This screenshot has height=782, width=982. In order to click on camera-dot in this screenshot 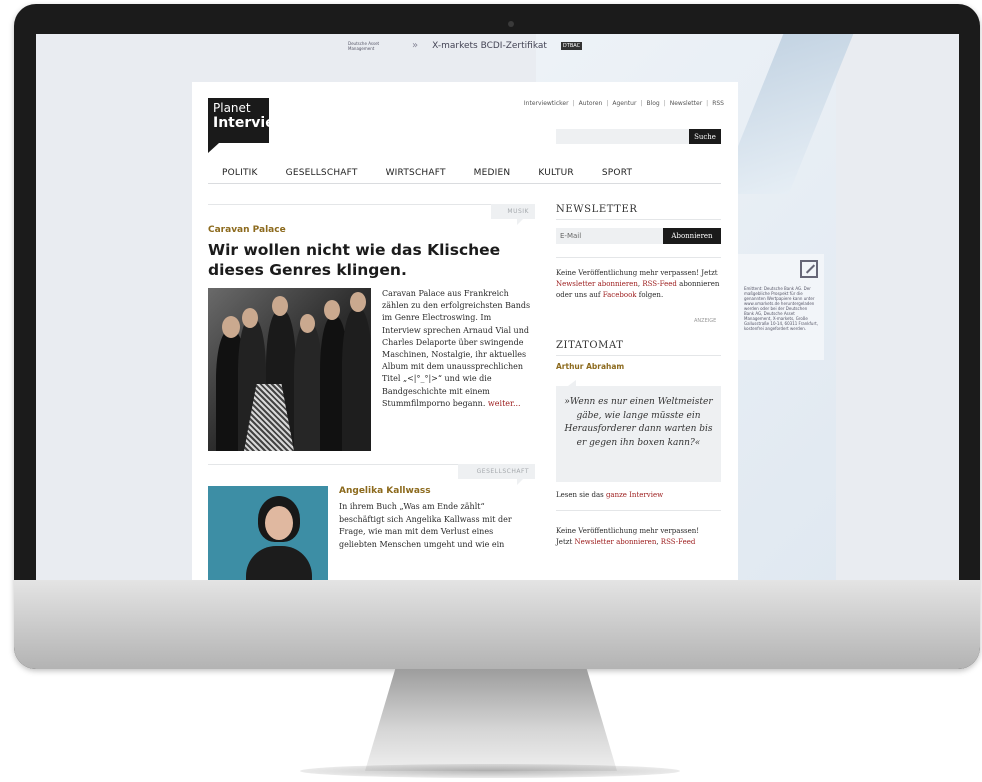, I will do `click(511, 24)`.